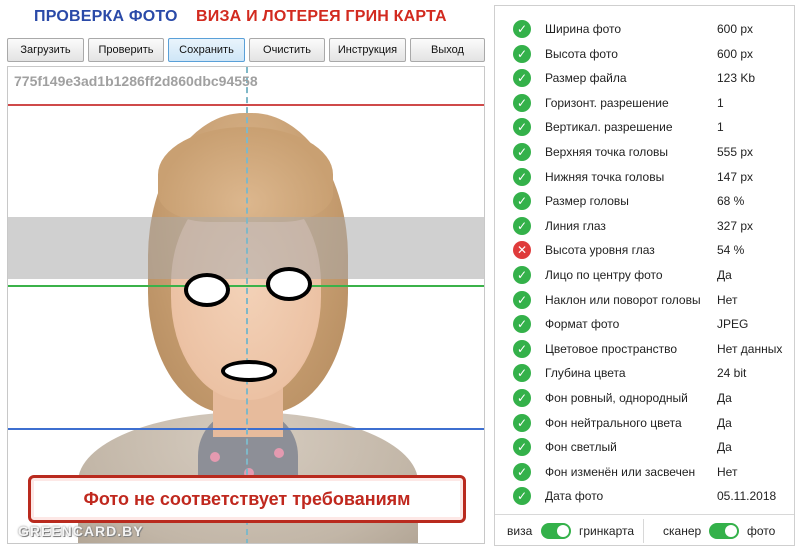 Image resolution: width=800 pixels, height=551 pixels. I want to click on warning-banner: Фото не соответствует требованиям, so click(247, 499).